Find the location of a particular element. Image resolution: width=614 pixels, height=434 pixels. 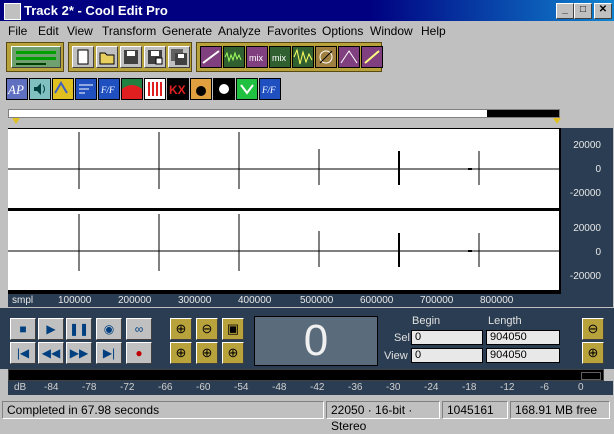

sel-begin-field: 0 is located at coordinates (447, 337).